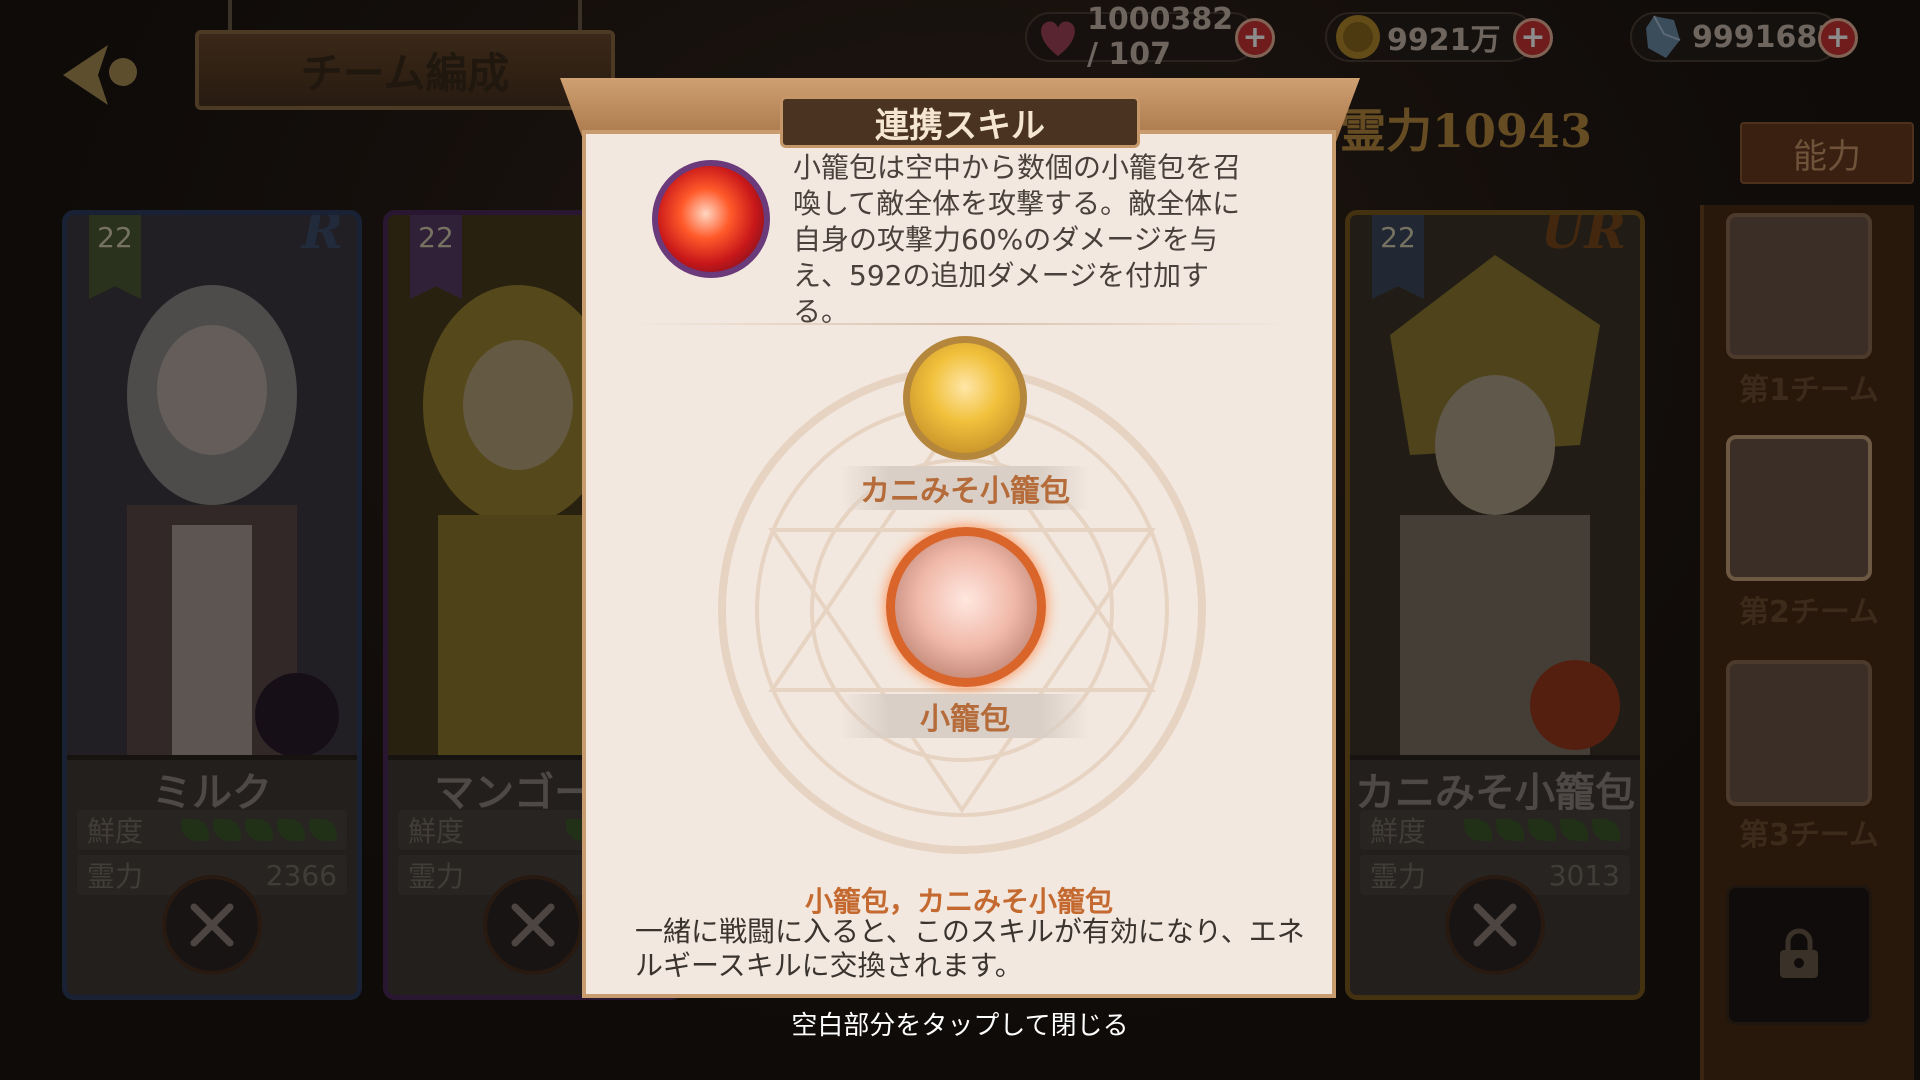  Describe the element at coordinates (961, 324) in the screenshot. I see `divider` at that location.